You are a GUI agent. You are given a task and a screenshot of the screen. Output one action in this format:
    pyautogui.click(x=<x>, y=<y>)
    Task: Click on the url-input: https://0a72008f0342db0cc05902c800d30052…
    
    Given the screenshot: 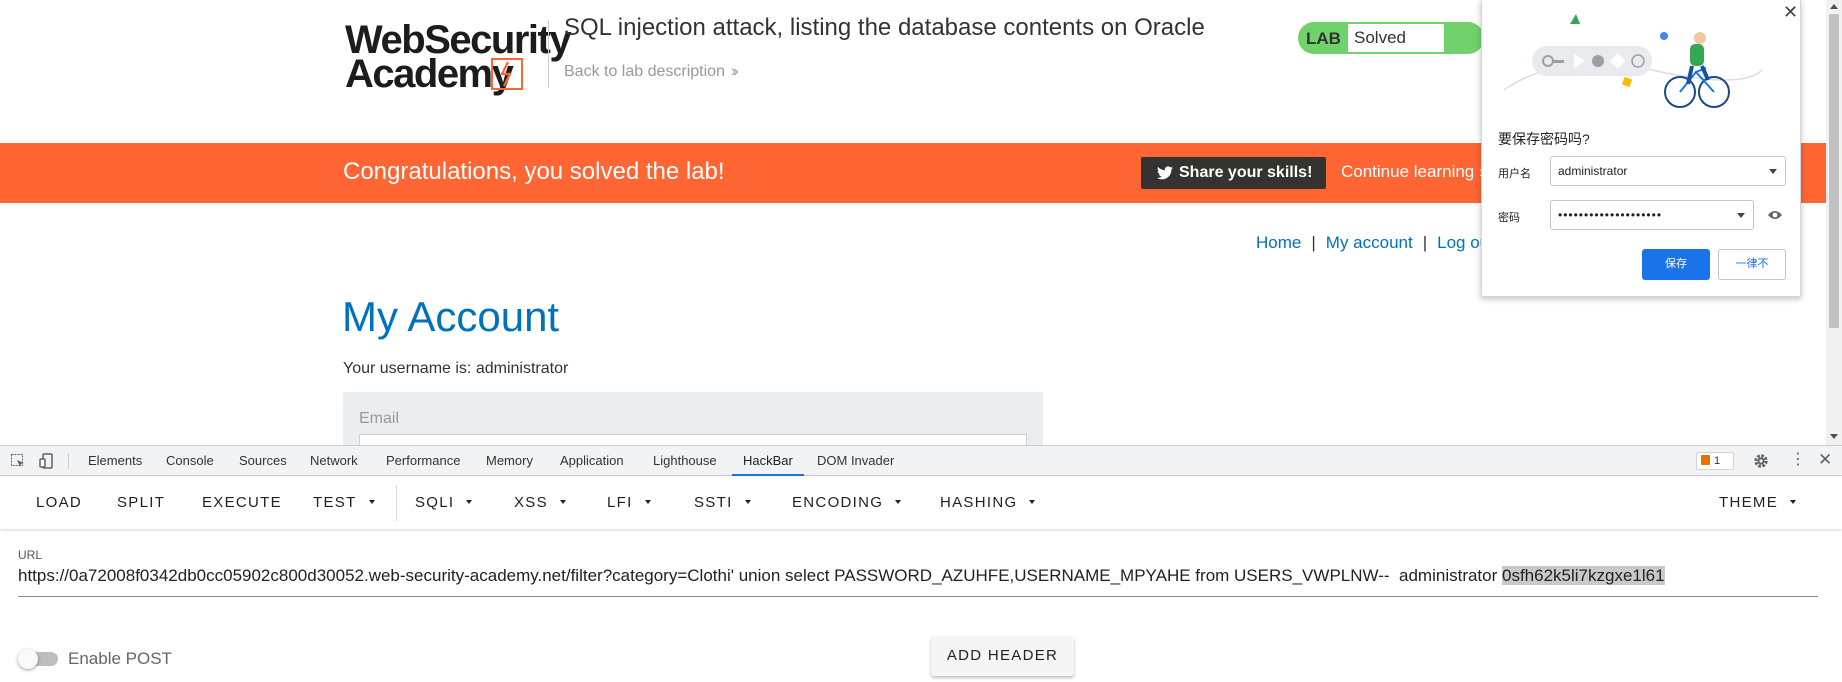 What is the action you would take?
    pyautogui.click(x=841, y=576)
    